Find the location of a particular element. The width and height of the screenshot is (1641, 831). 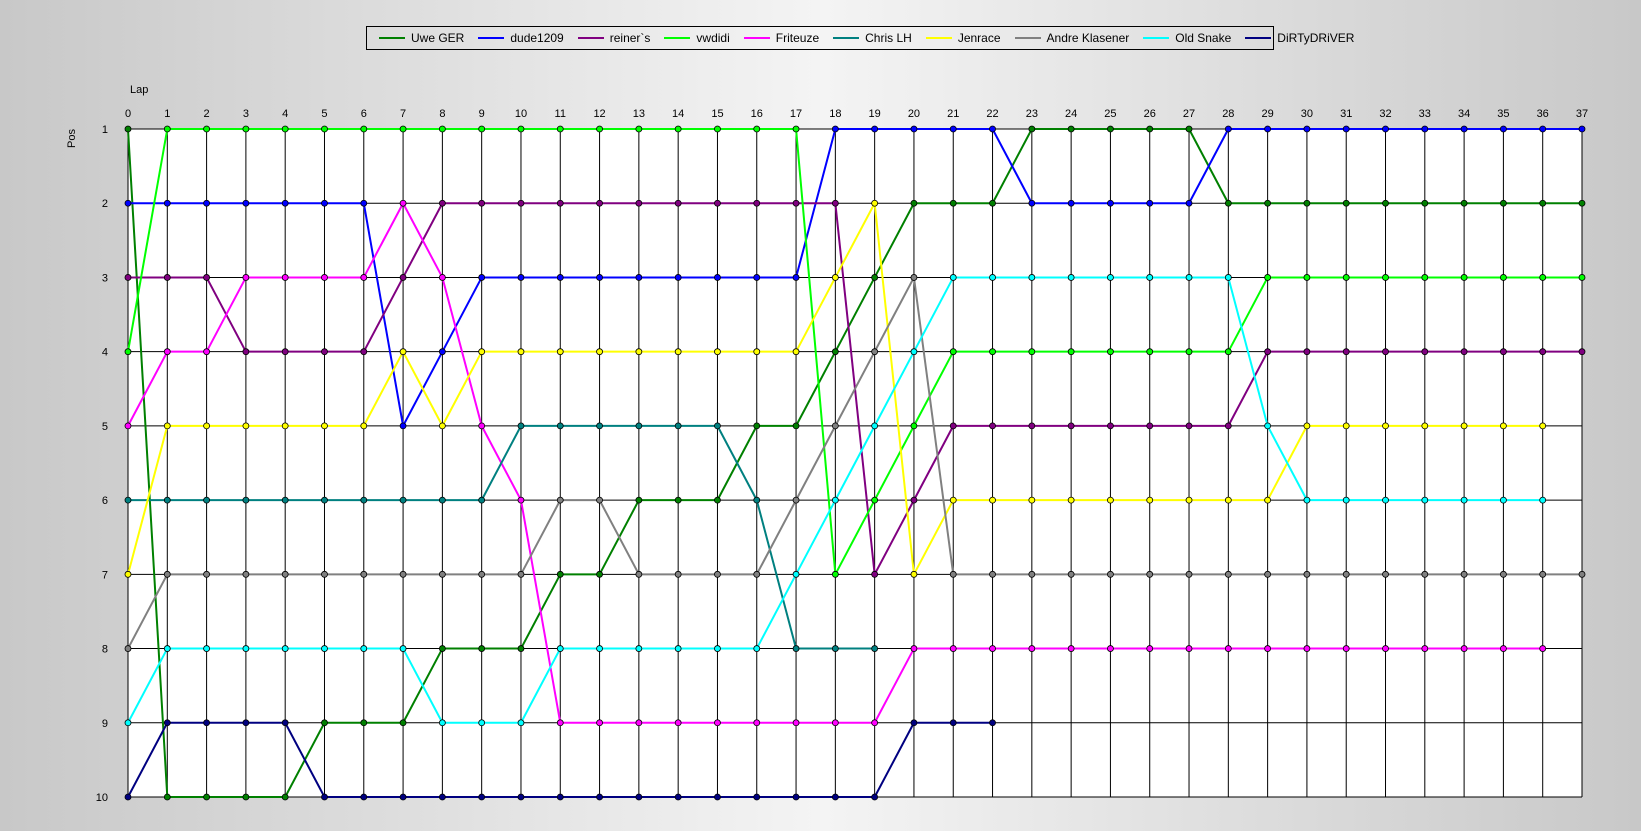

x-tick-label: 4 is located at coordinates (285, 114).